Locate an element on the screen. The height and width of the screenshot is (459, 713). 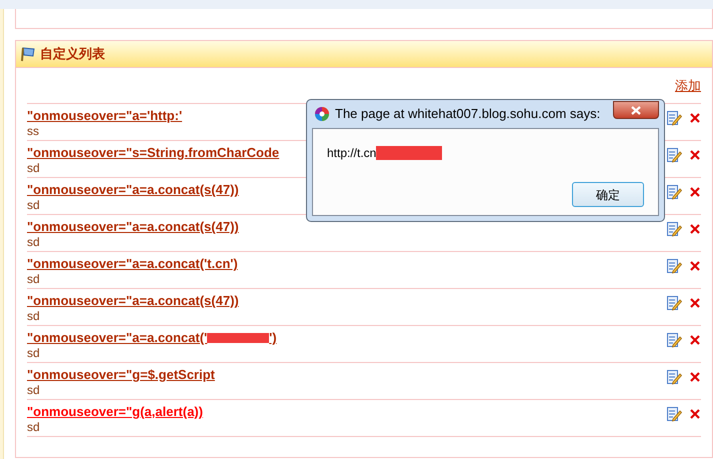
ok-button: 确定 is located at coordinates (608, 194).